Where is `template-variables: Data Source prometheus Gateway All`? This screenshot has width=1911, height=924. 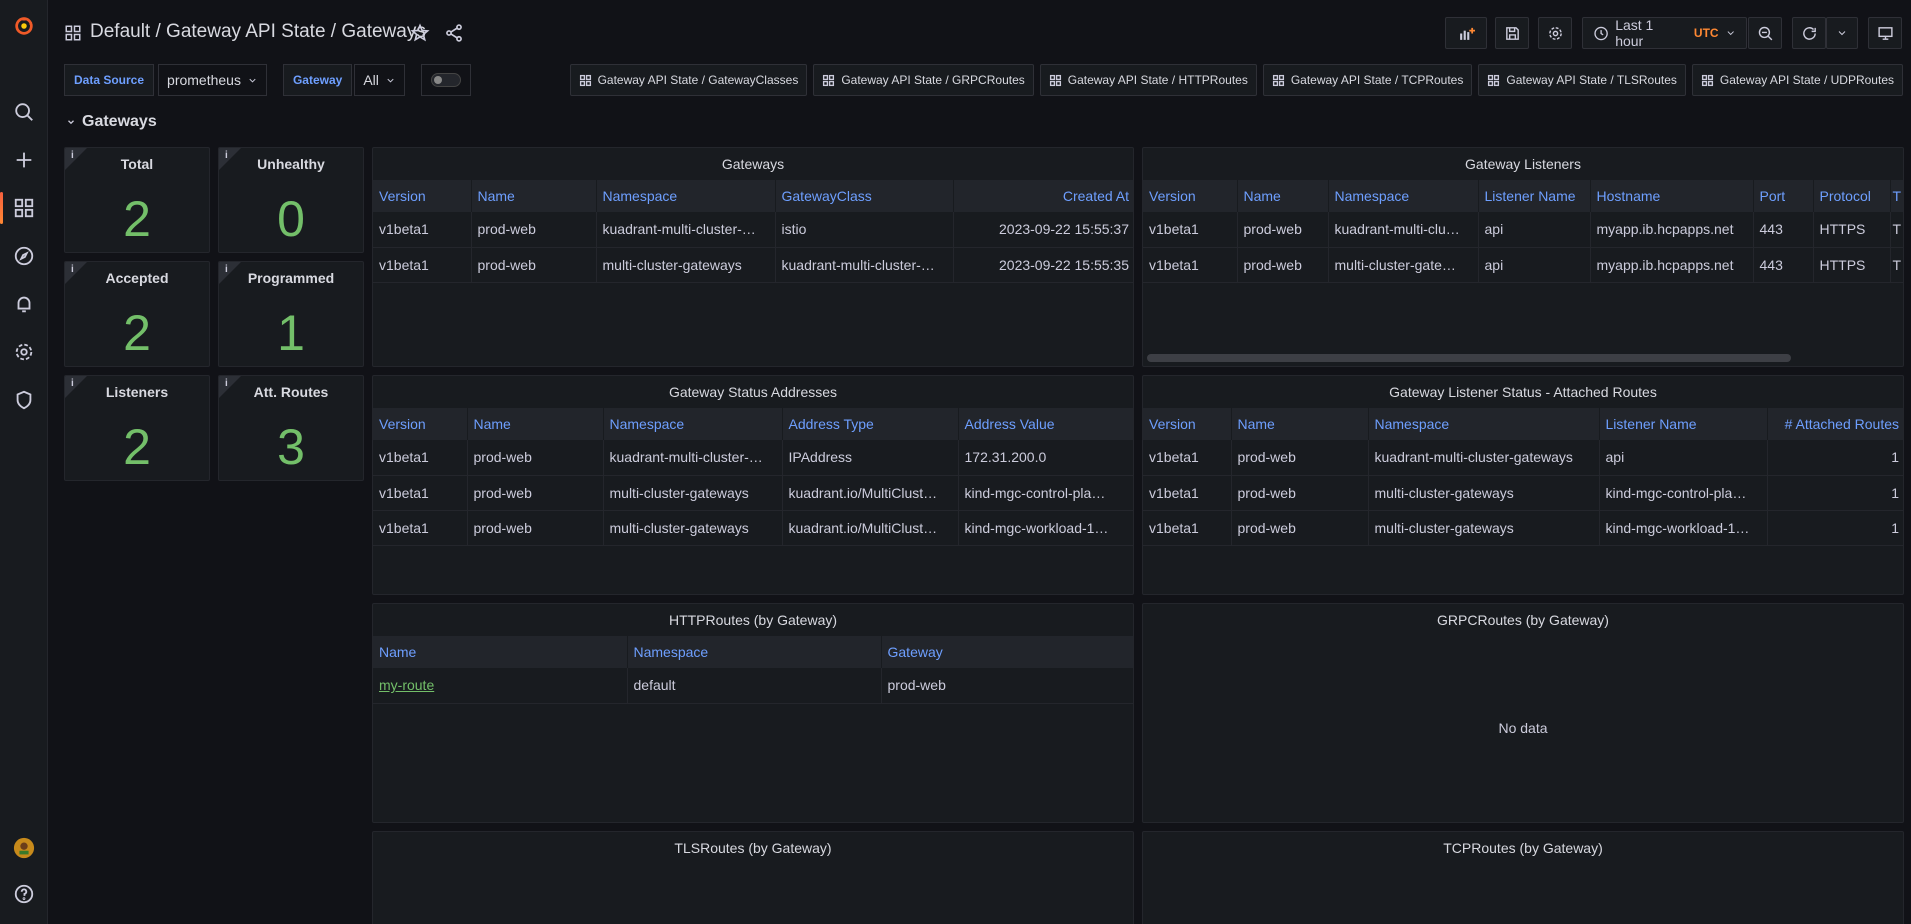
template-variables: Data Source prometheus Gateway All is located at coordinates (267, 80).